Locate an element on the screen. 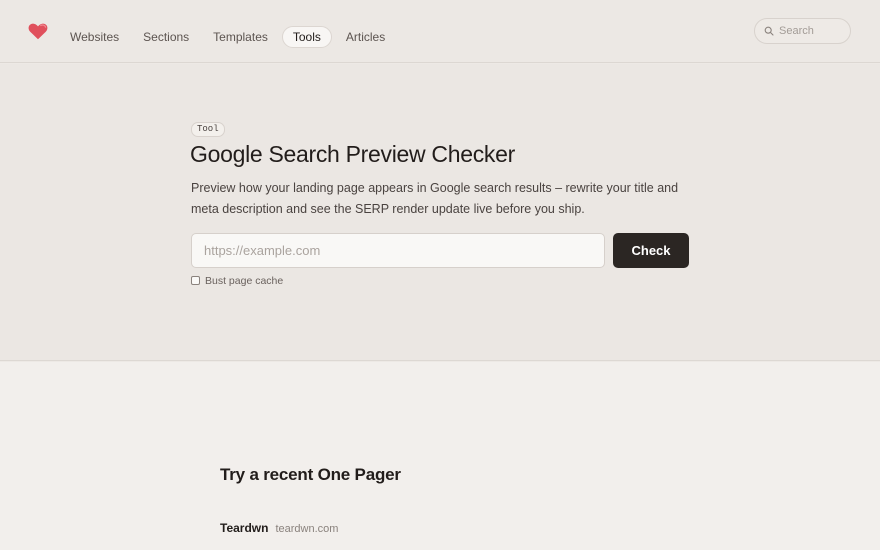  nav-item-tools: Tools is located at coordinates (306, 37).